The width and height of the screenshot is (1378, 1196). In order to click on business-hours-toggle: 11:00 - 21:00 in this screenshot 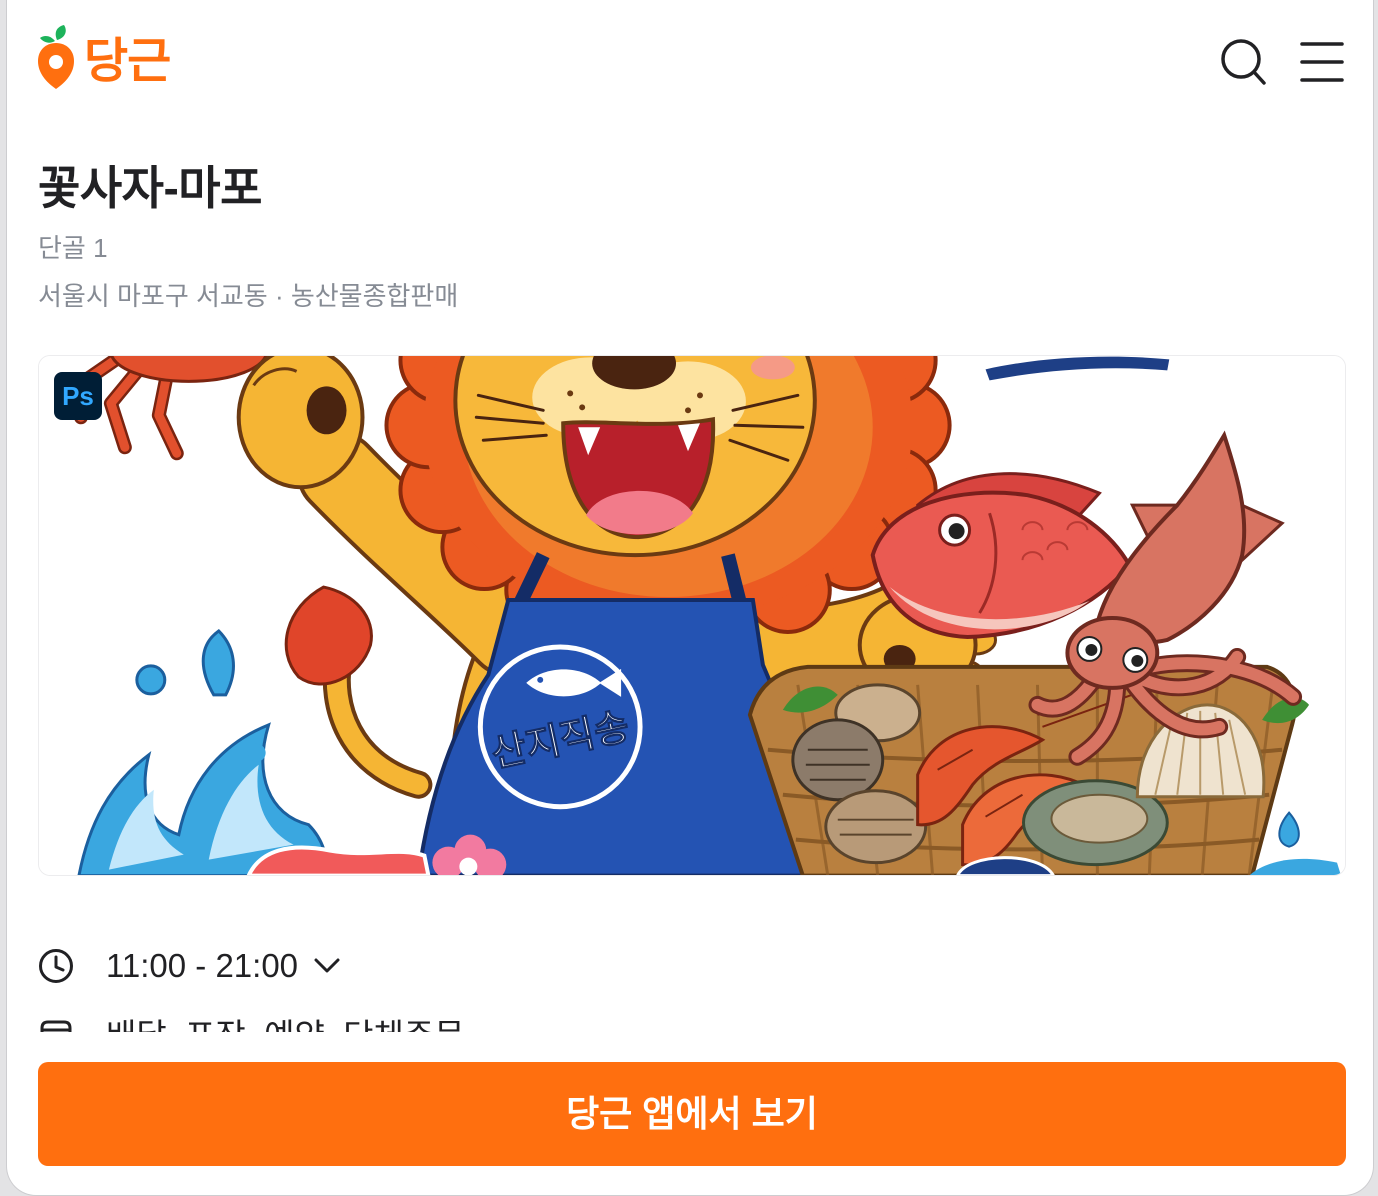, I will do `click(189, 966)`.